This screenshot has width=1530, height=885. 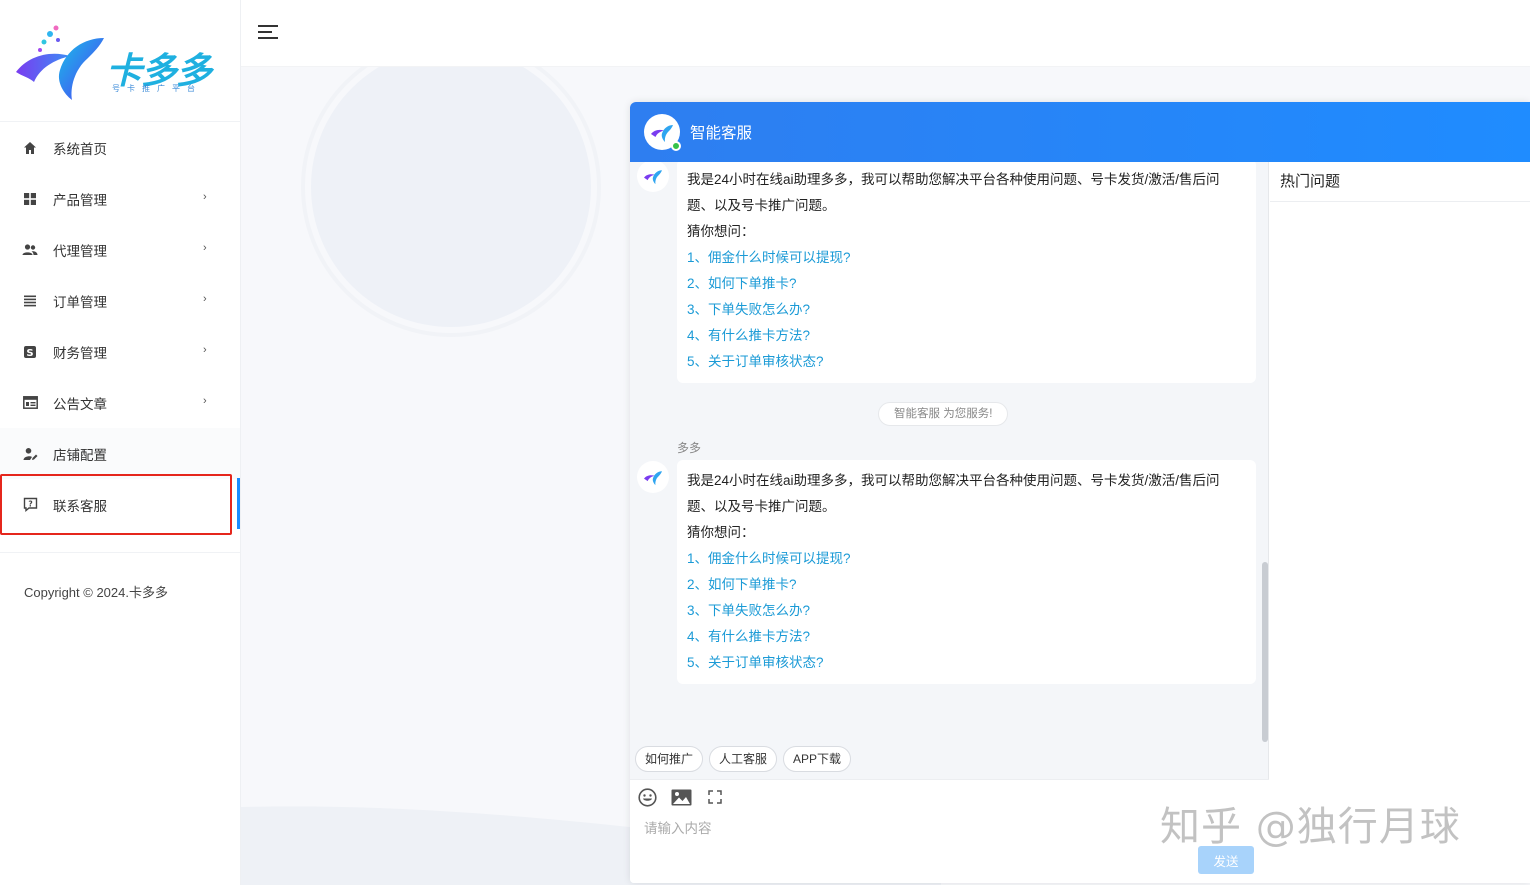 I want to click on sidebar-item-shop-config: 店铺配置, so click(x=120, y=453).